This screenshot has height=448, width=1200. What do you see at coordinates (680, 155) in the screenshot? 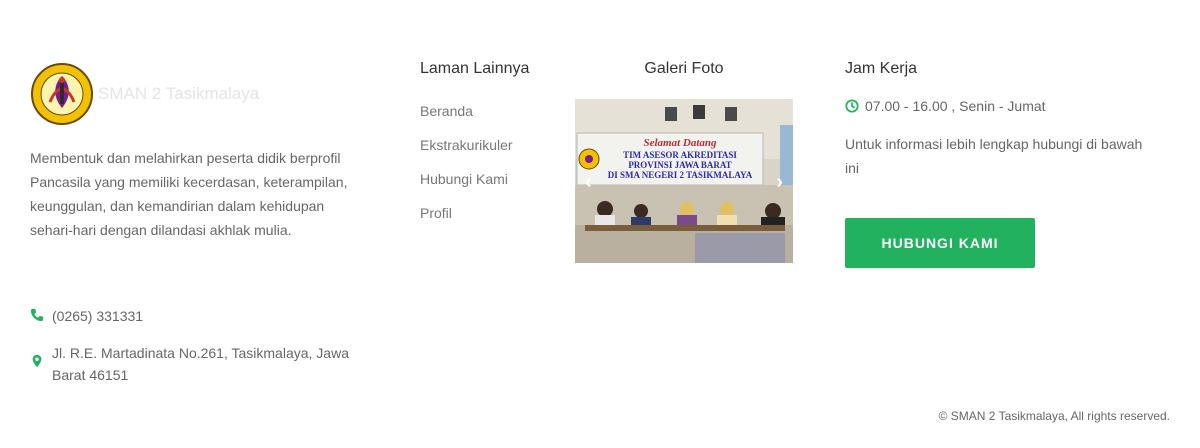
I see `banner-line2: TIM ASESOR AKREDITASI` at bounding box center [680, 155].